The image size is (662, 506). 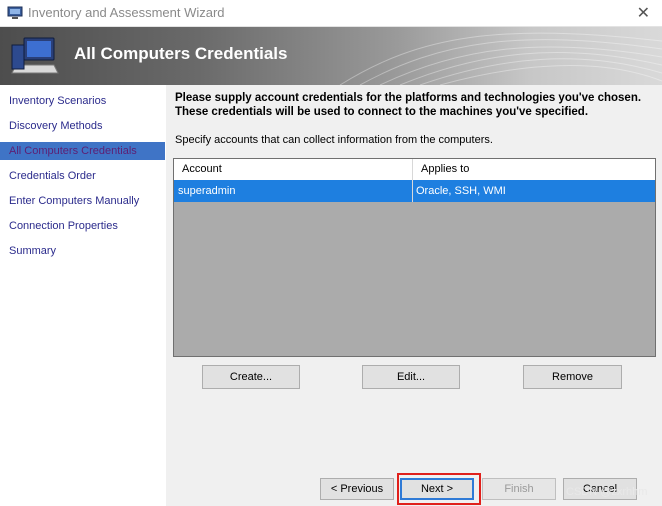 I want to click on computer-icon, so click(x=35, y=55).